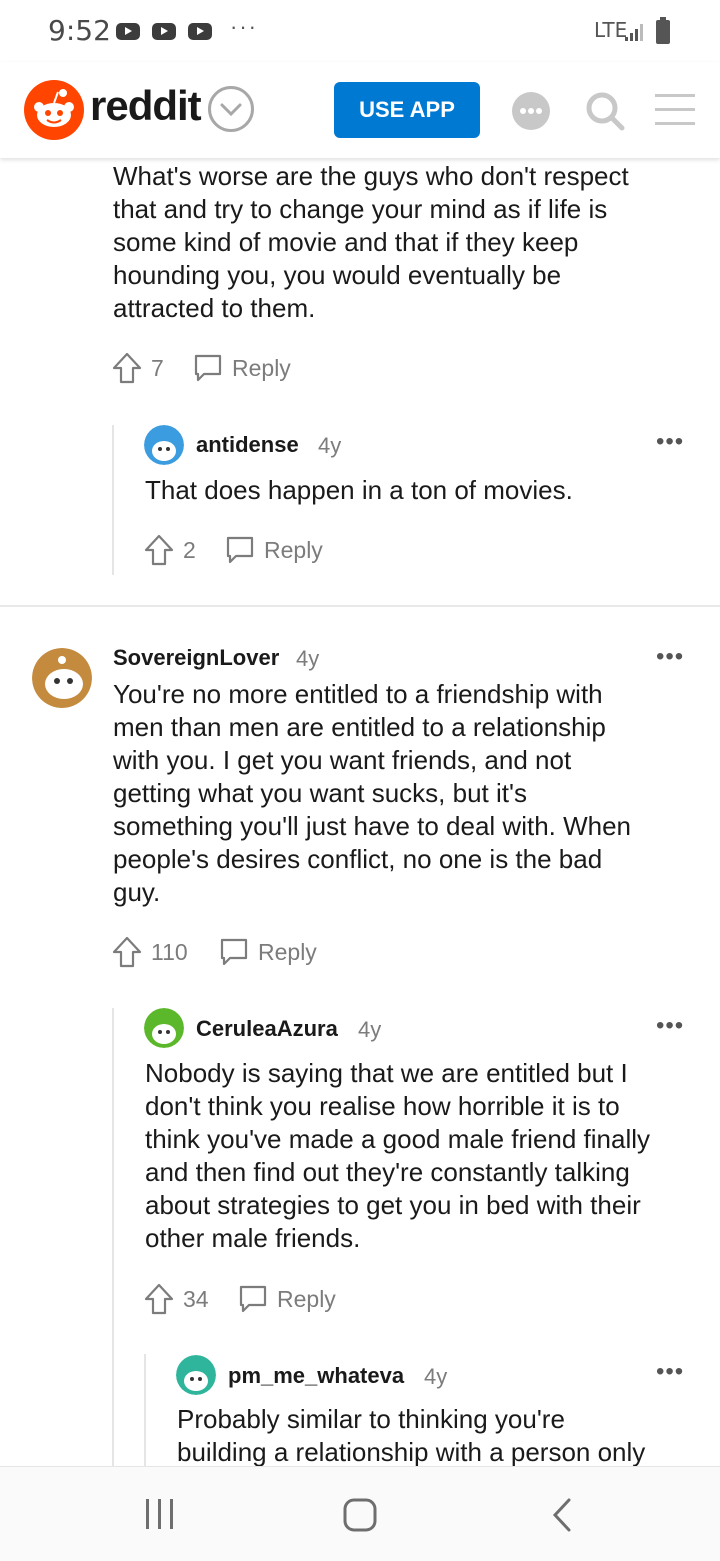 The height and width of the screenshot is (1561, 720). Describe the element at coordinates (531, 111) in the screenshot. I see `chat-icon` at that location.